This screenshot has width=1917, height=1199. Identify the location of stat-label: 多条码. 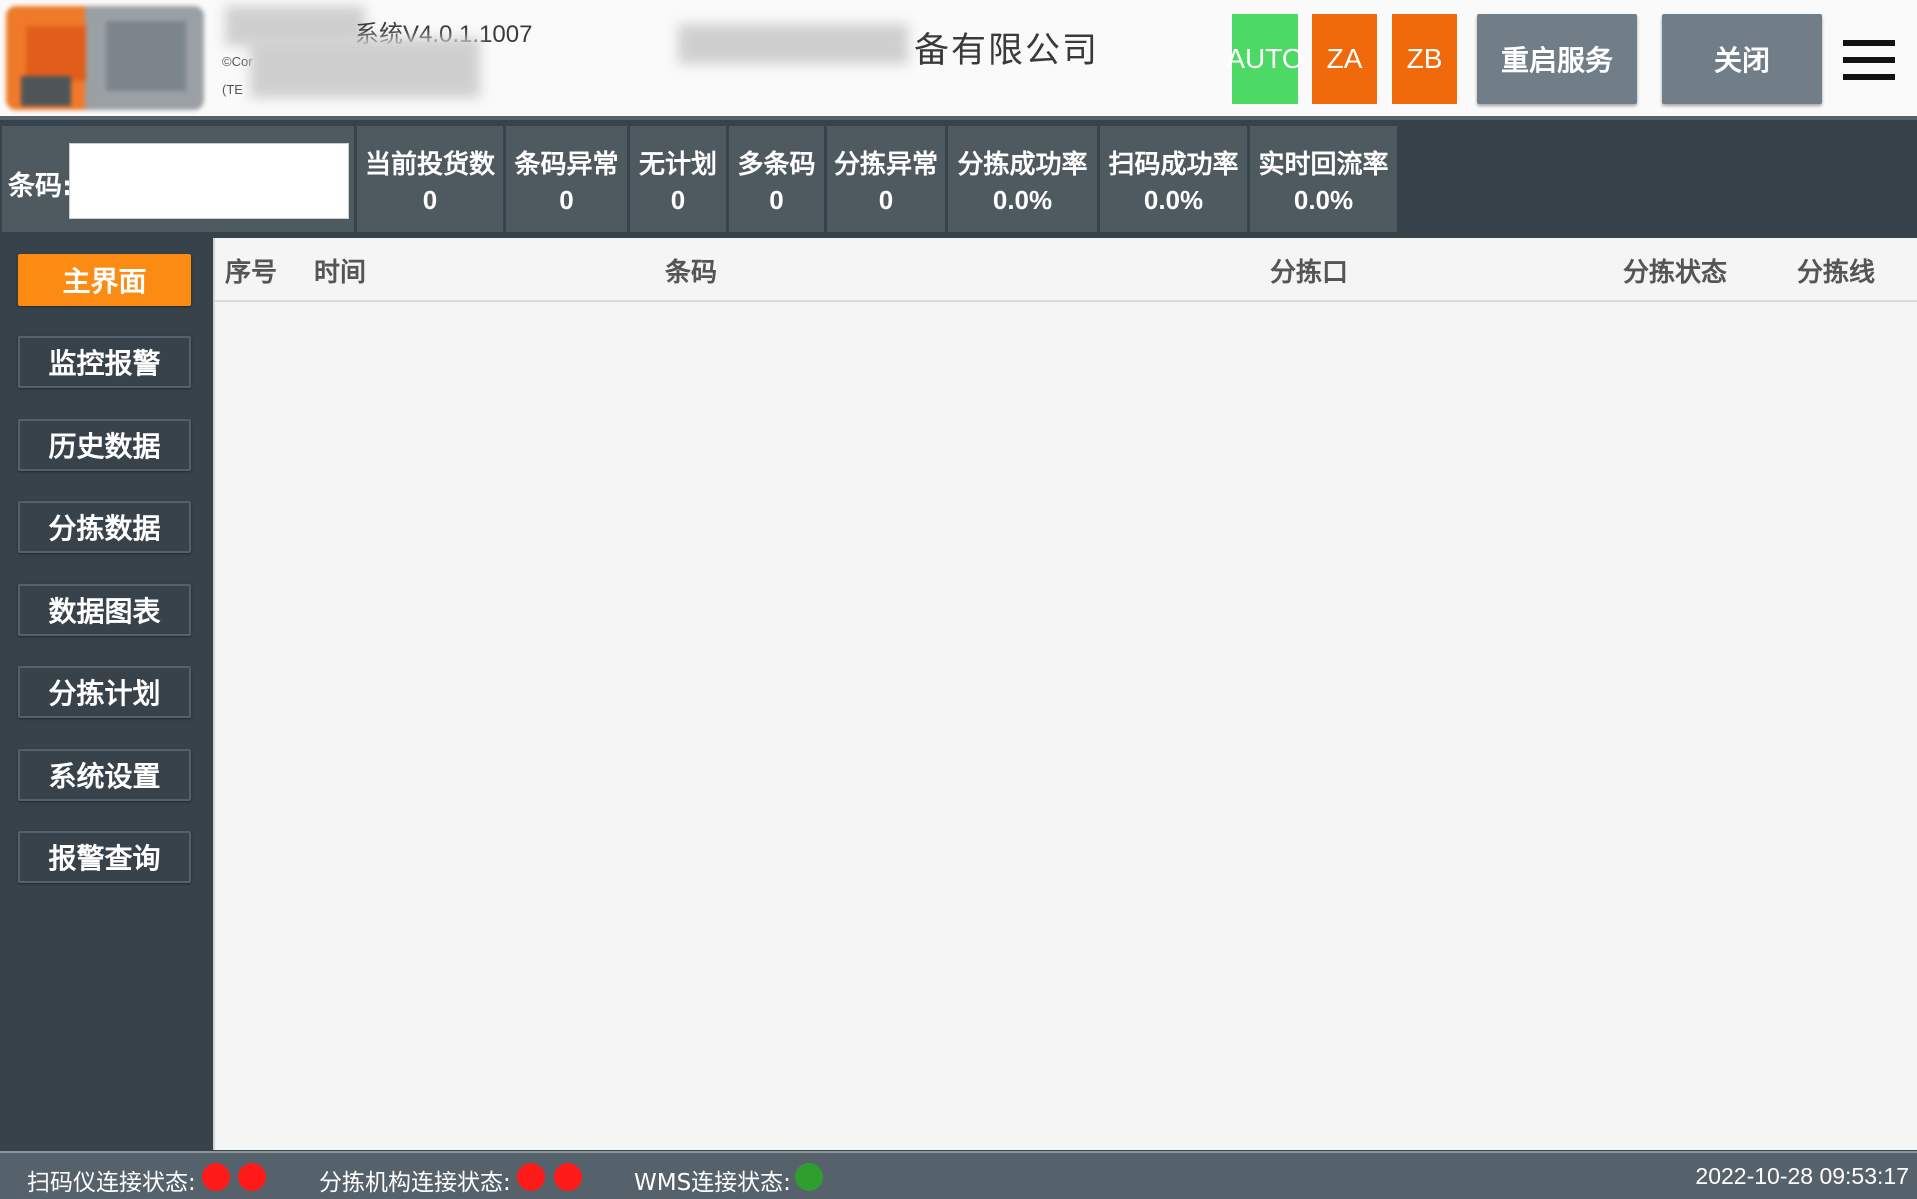
(776, 165).